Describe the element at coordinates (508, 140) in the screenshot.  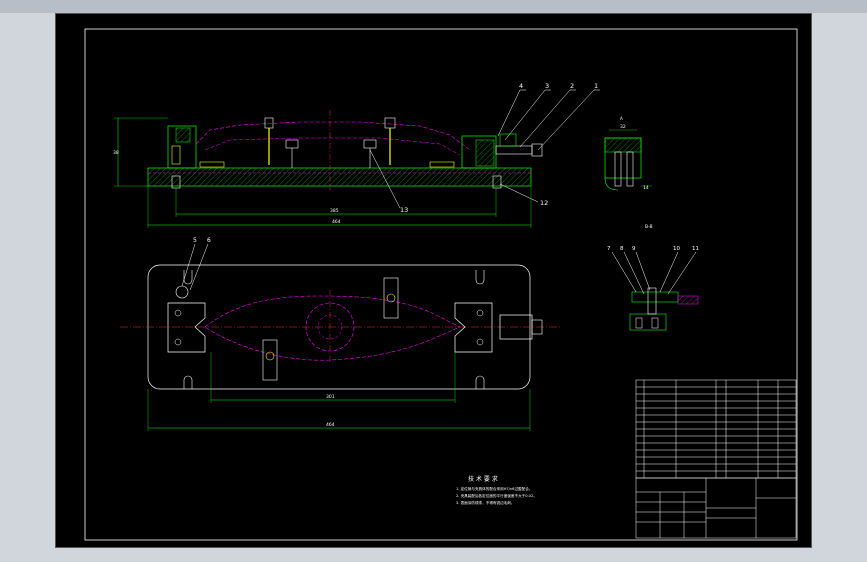
I see `clamp-bracket` at that location.